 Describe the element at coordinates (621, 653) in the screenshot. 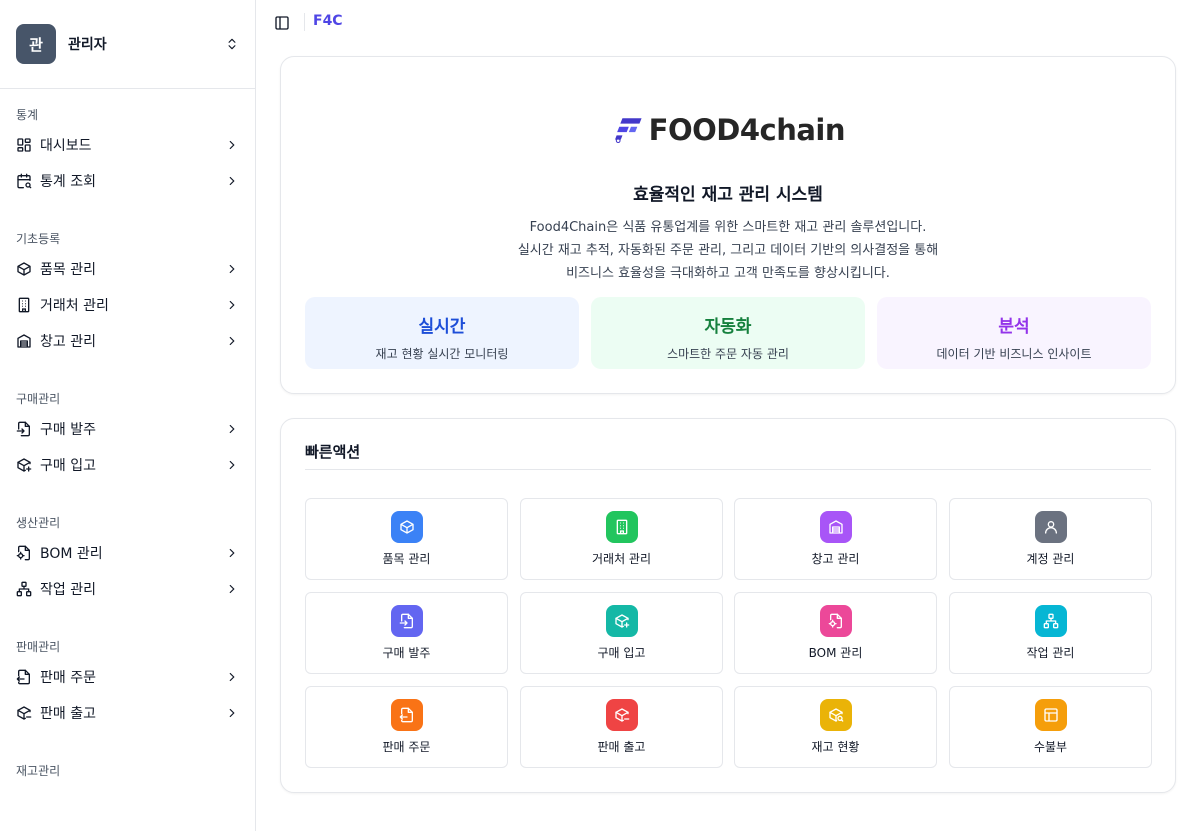

I see `quick-action-label: 구매 입고` at that location.